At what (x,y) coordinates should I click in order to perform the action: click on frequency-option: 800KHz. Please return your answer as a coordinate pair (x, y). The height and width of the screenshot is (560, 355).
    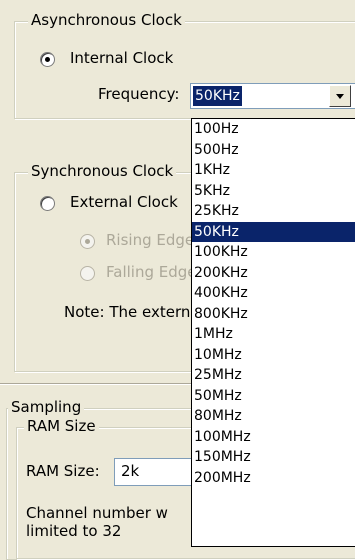
    Looking at the image, I should click on (273, 314).